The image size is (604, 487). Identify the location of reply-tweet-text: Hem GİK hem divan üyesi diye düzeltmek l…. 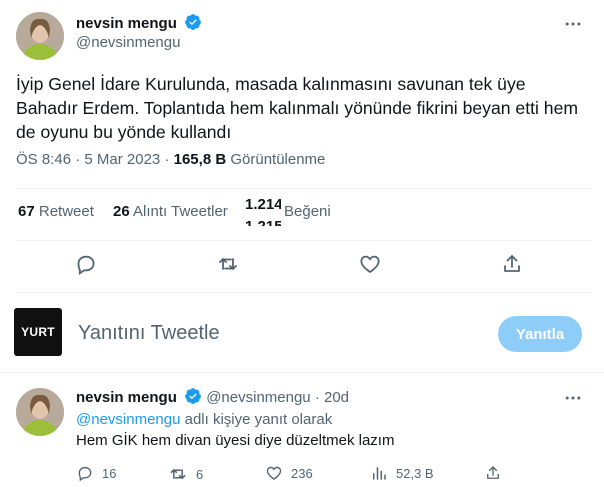
(235, 440).